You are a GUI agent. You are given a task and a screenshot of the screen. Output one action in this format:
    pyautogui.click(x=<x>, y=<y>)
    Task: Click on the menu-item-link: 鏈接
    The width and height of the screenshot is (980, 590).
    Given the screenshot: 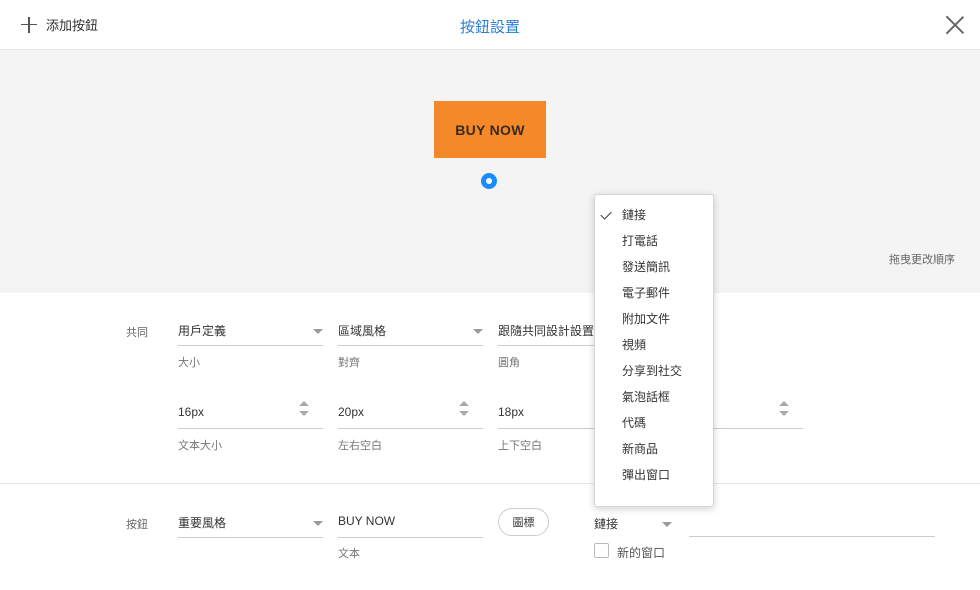 What is the action you would take?
    pyautogui.click(x=654, y=215)
    